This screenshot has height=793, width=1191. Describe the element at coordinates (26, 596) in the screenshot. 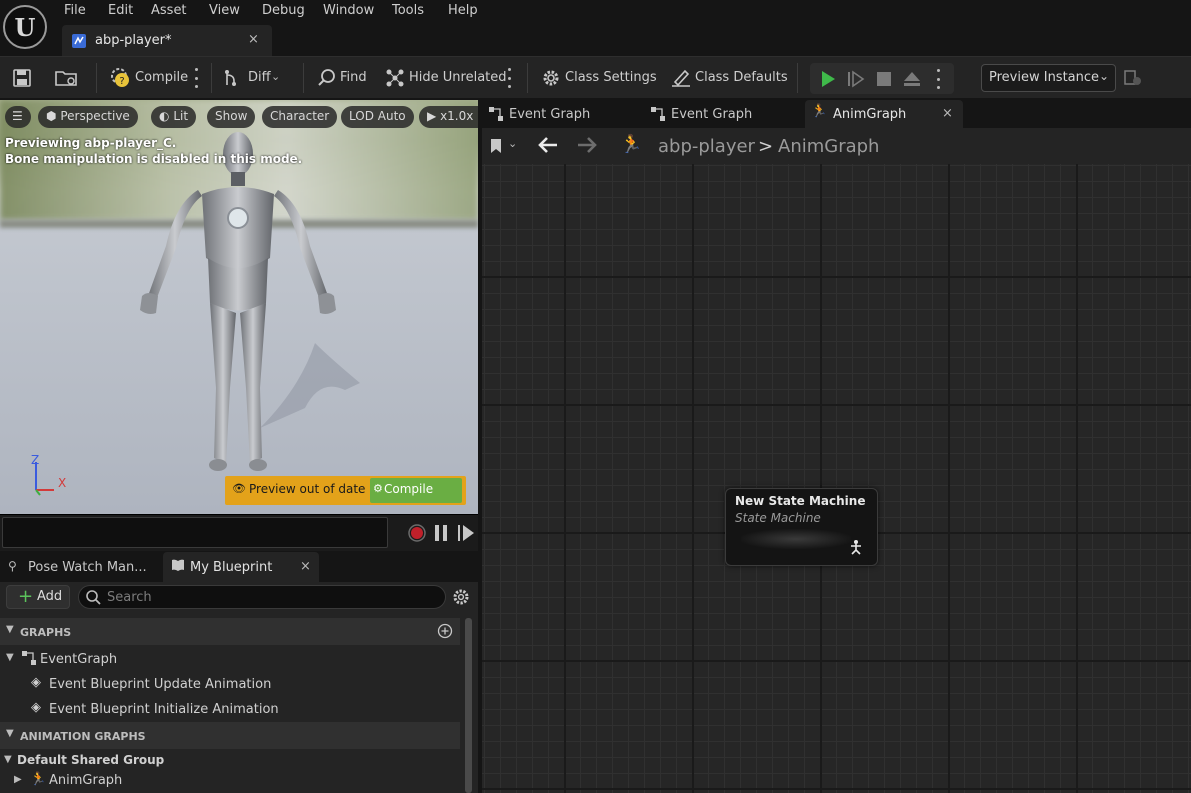

I see `plus-icon: +` at that location.